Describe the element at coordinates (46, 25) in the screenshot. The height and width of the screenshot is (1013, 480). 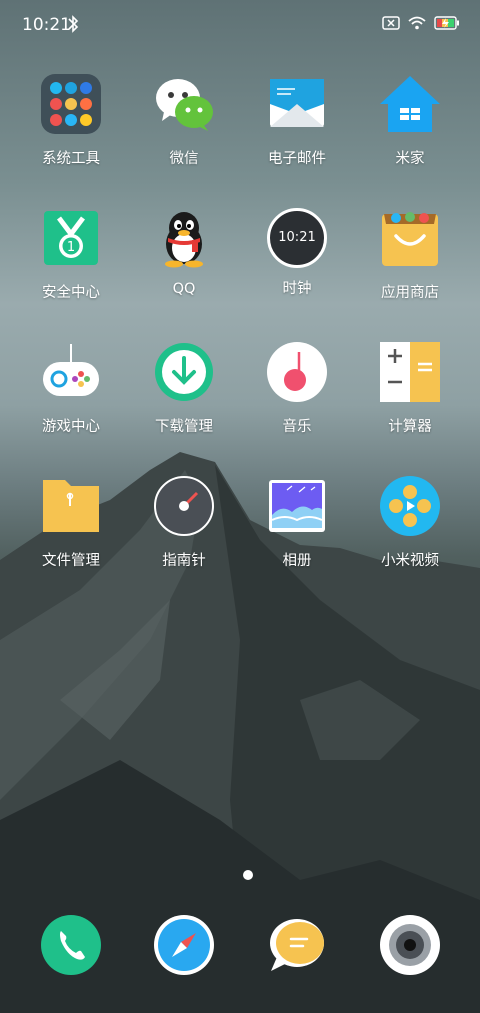
I see `status-time: 10:21` at that location.